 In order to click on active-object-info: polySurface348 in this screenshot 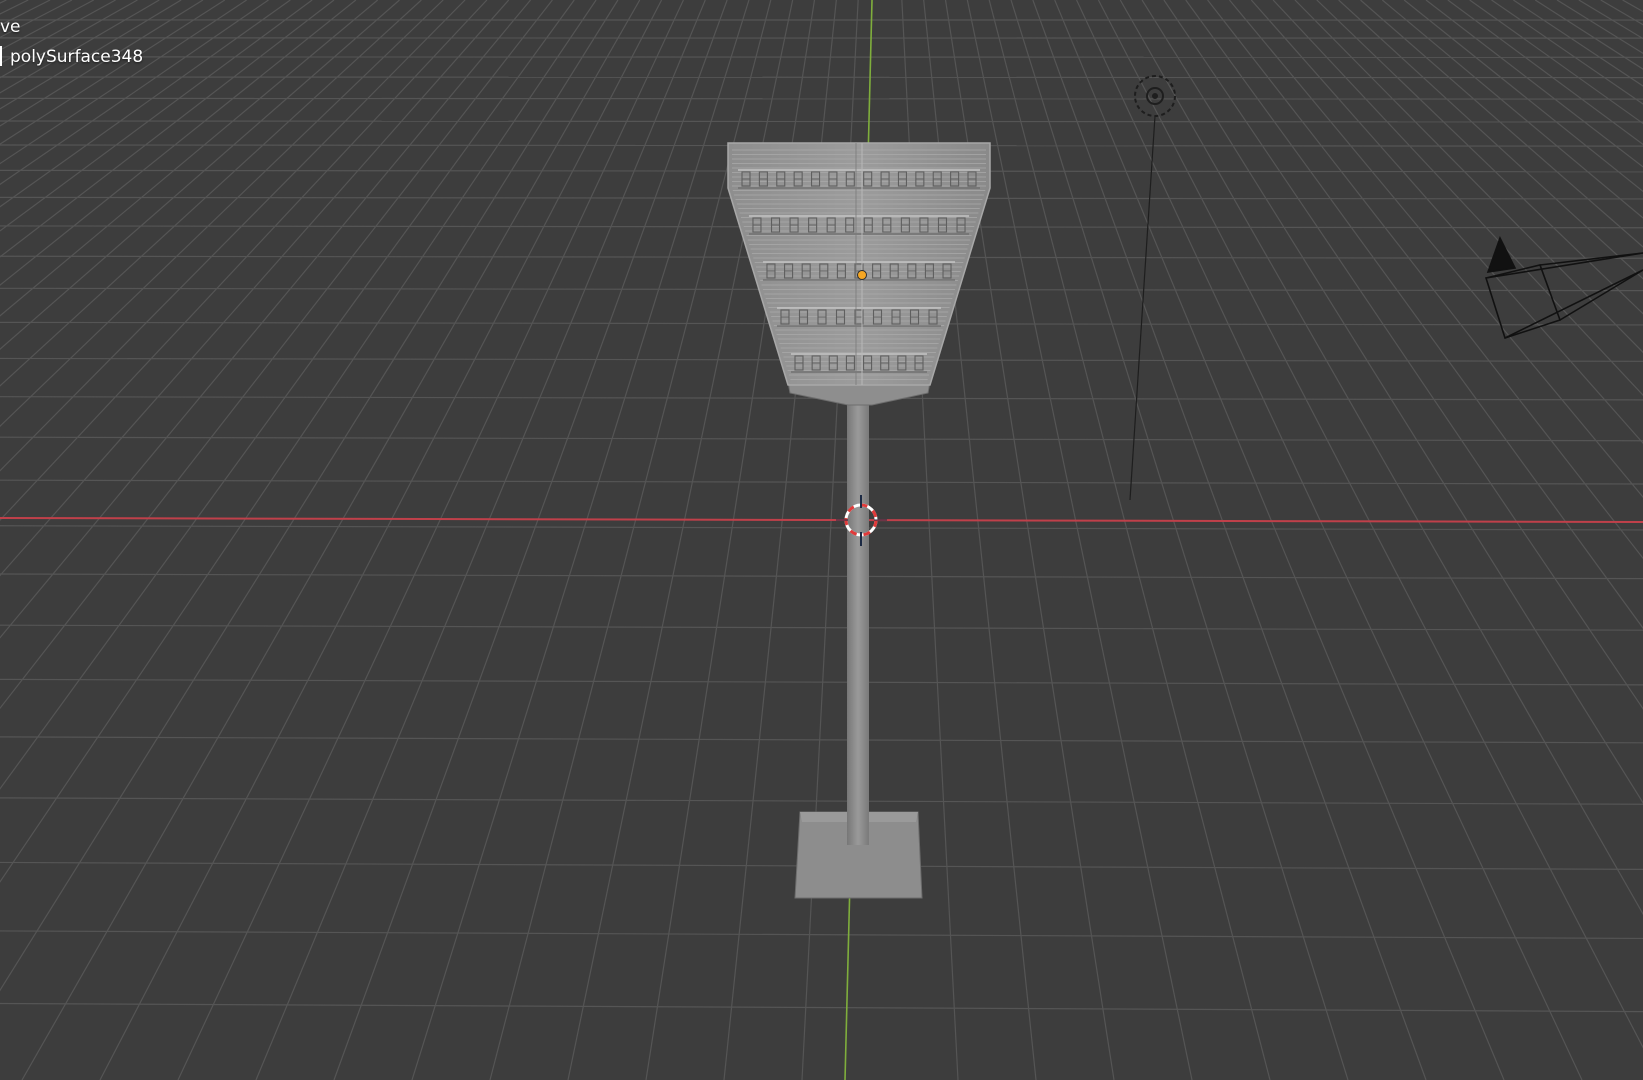, I will do `click(71, 56)`.